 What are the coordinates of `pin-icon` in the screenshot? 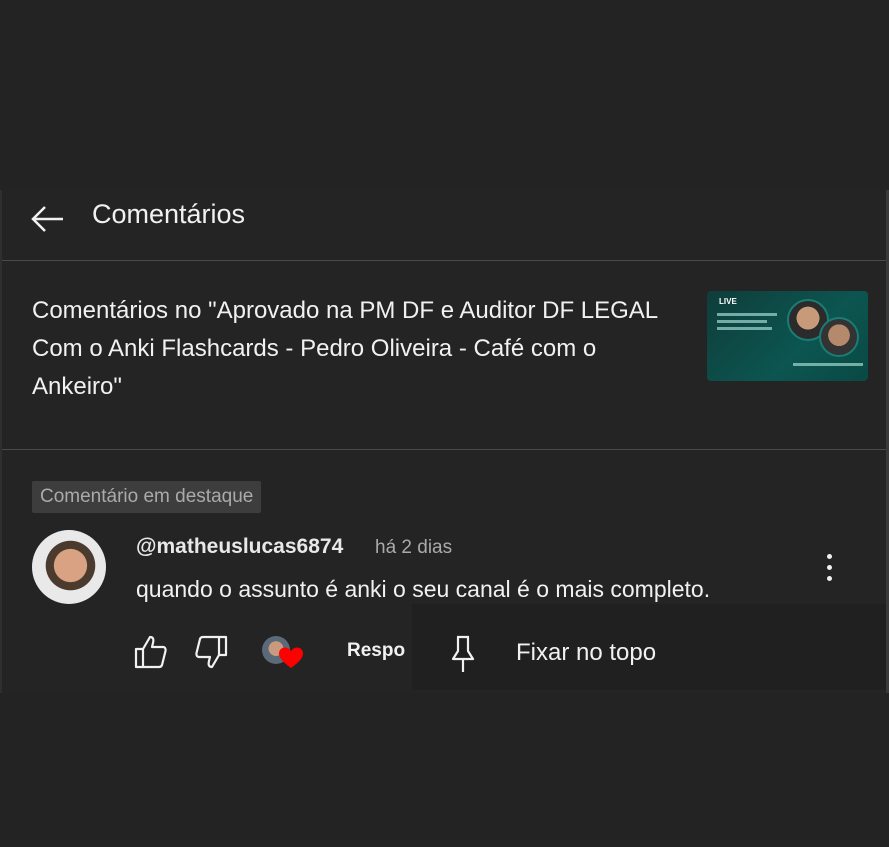 It's located at (463, 653).